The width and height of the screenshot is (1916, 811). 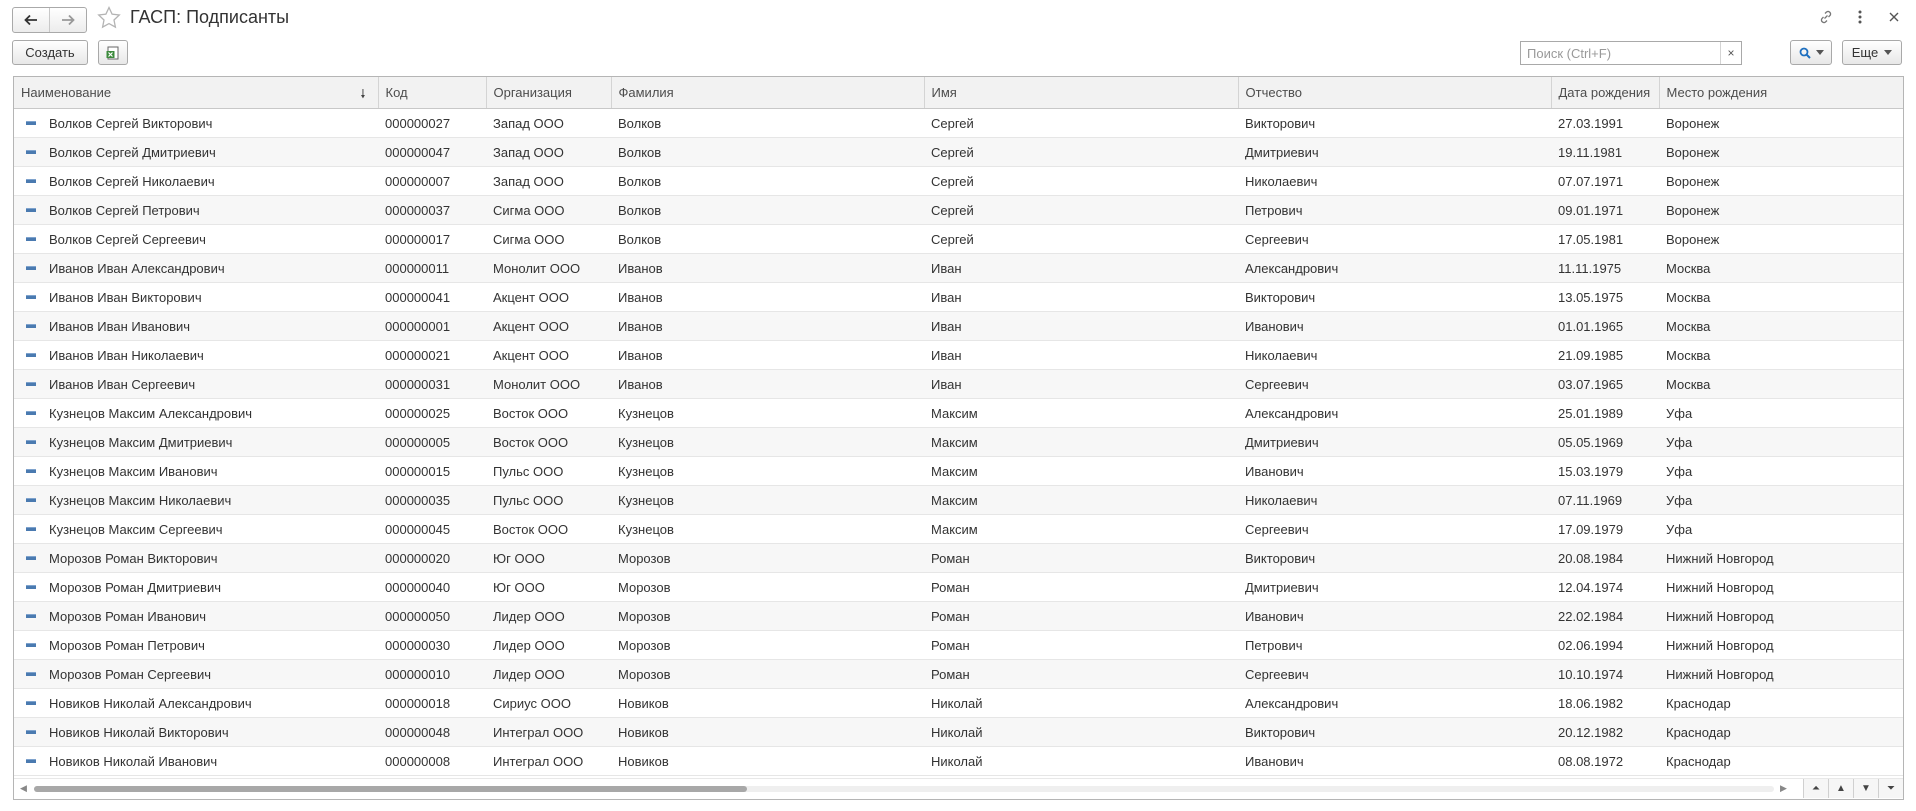 I want to click on cell-patronymic: Николаевич, so click(x=1394, y=181).